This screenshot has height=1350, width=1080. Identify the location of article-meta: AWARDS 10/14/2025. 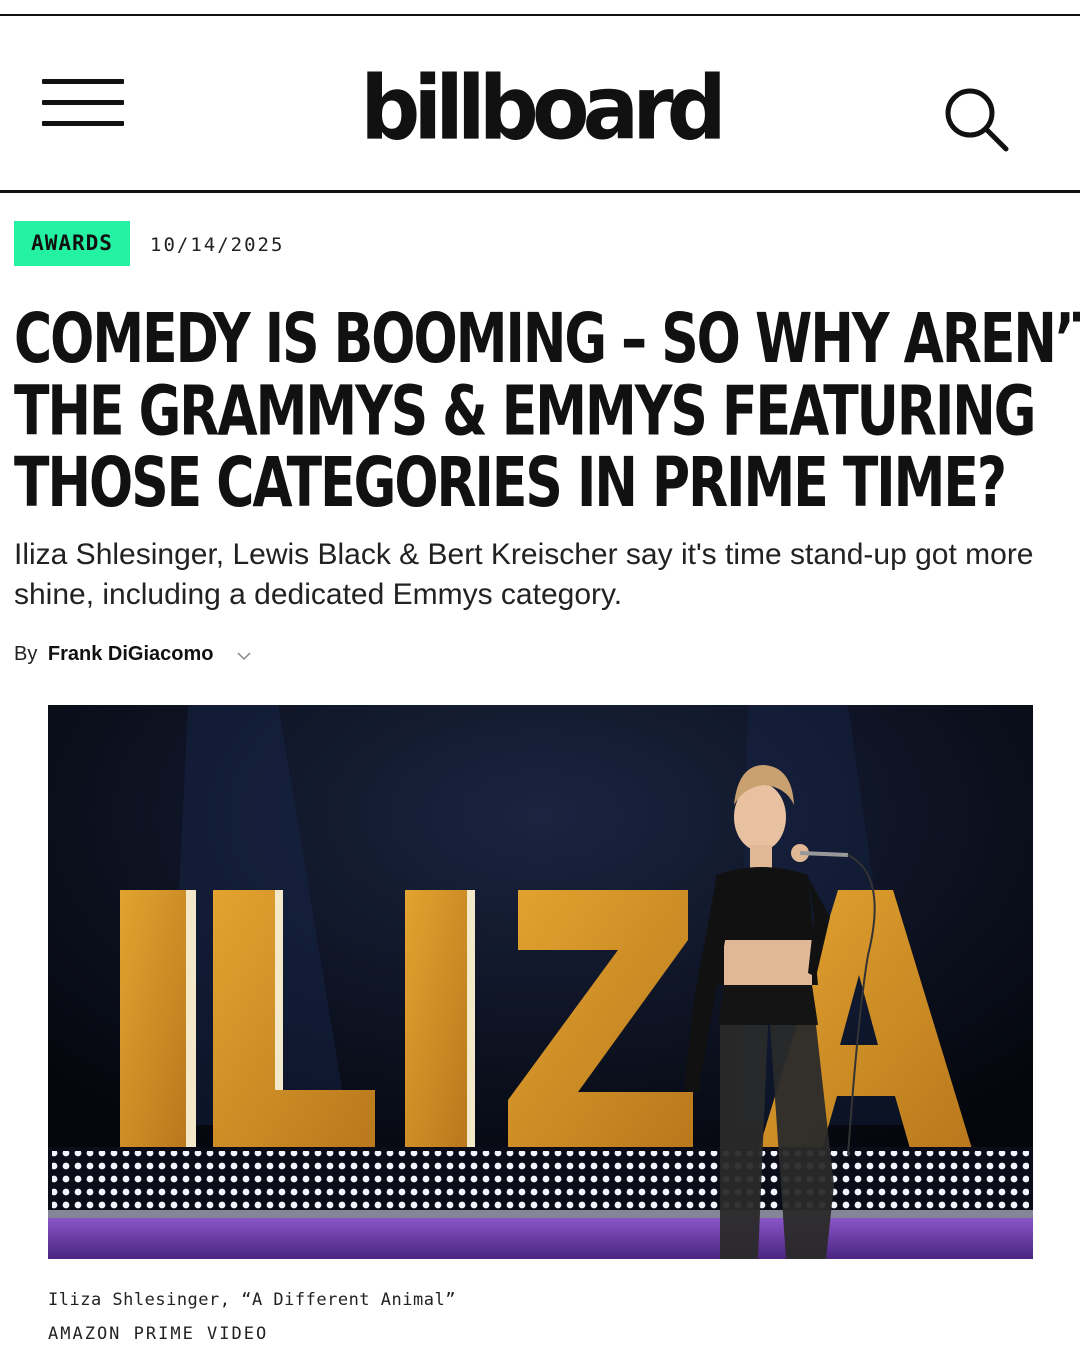
(534, 244).